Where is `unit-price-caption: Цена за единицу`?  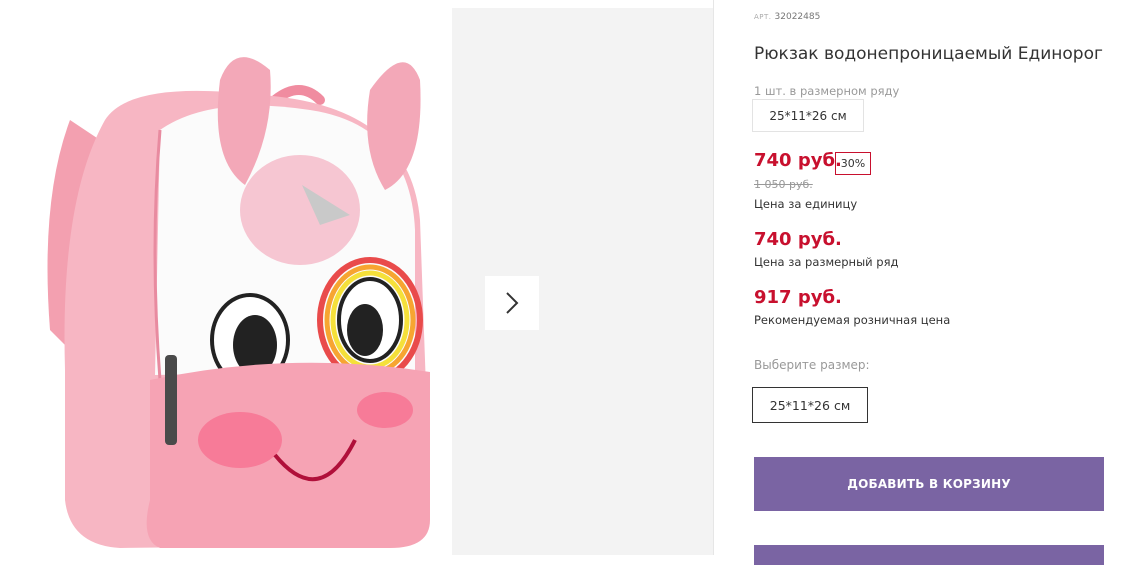
unit-price-caption: Цена за единицу is located at coordinates (806, 204).